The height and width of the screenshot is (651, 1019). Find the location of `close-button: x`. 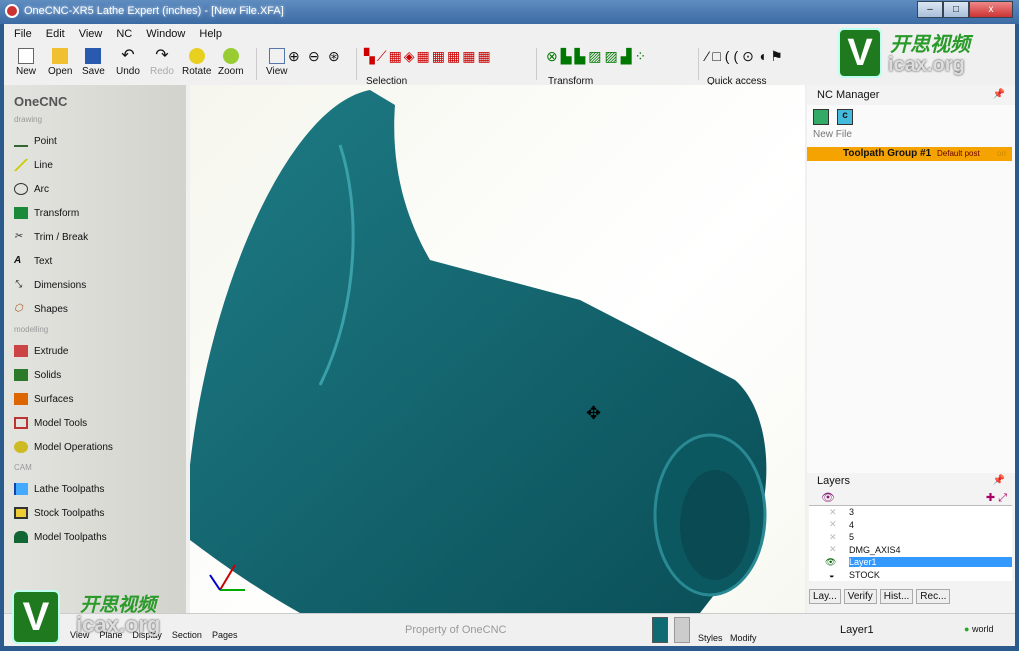

close-button: x is located at coordinates (991, 9).